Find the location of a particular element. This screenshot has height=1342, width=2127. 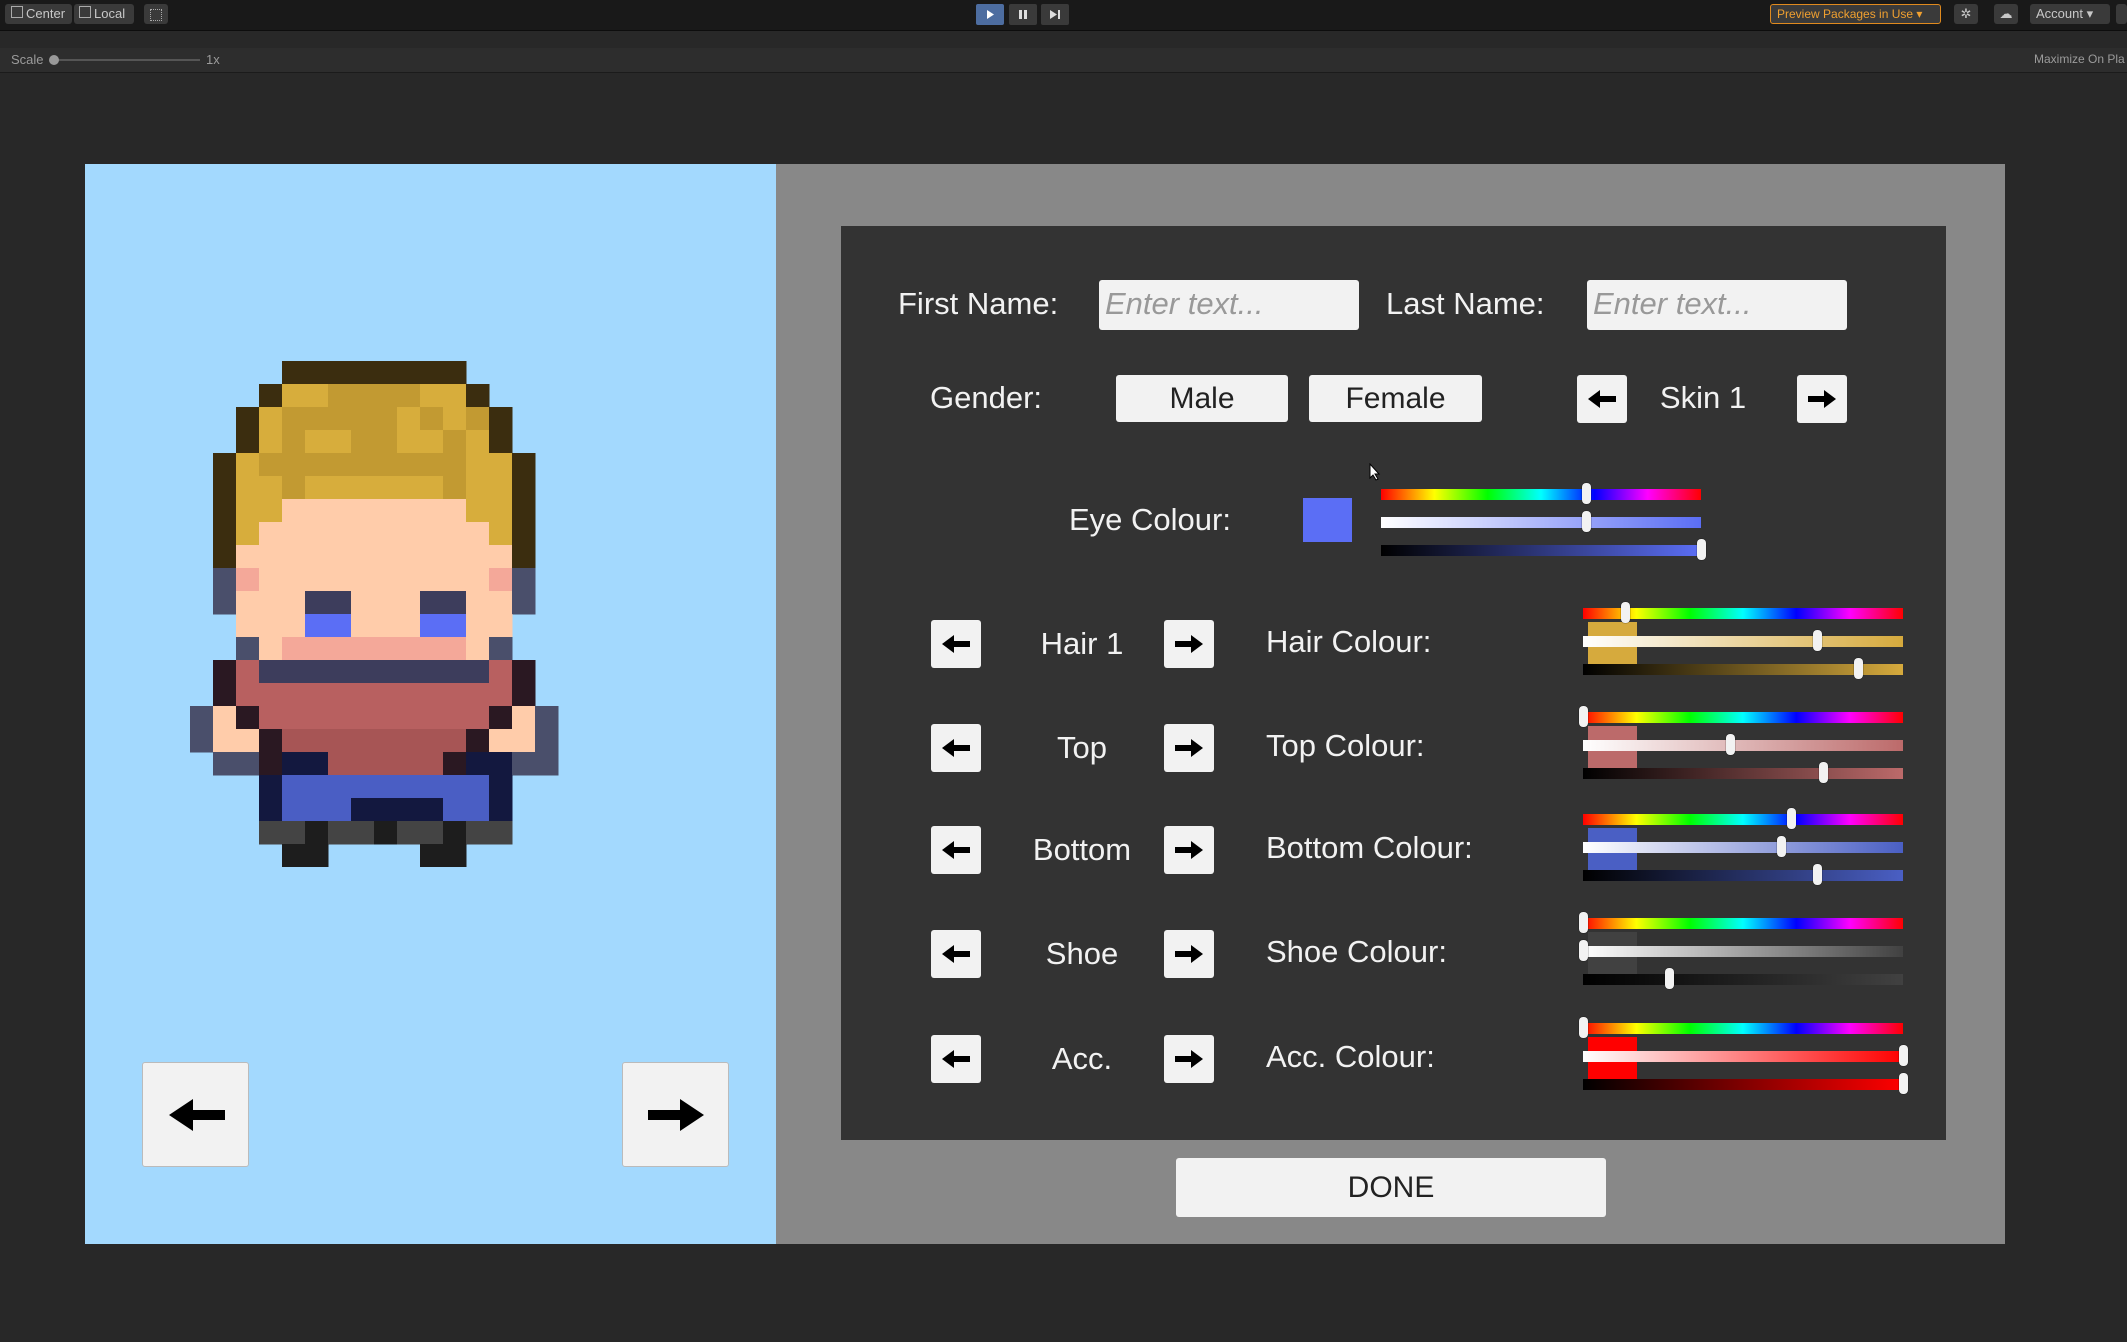

skin-next-button is located at coordinates (1822, 399).